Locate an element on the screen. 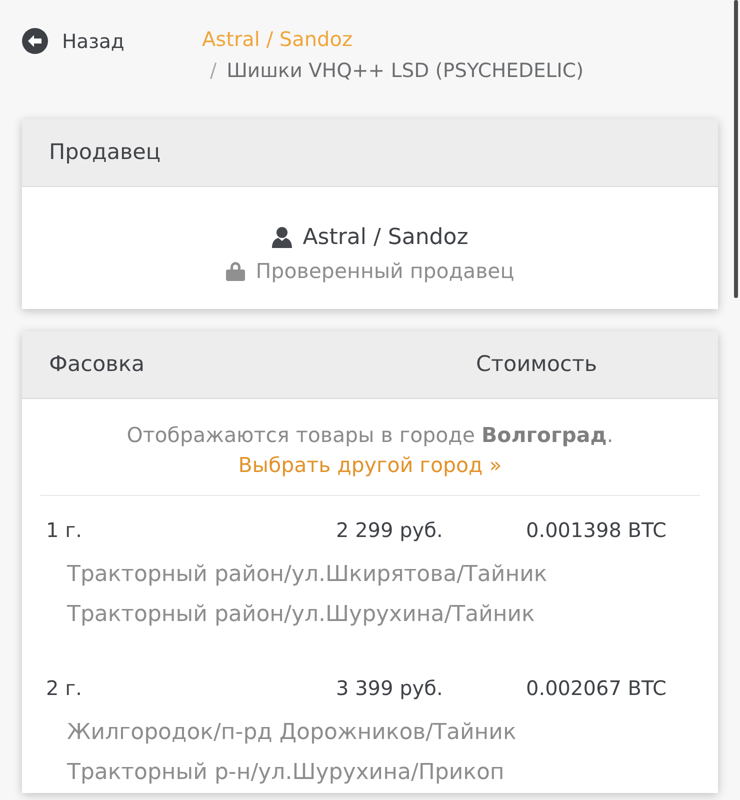 The width and height of the screenshot is (740, 800). location-option: Тракторный р-н/ул.Шурухина/Прикоп is located at coordinates (285, 773).